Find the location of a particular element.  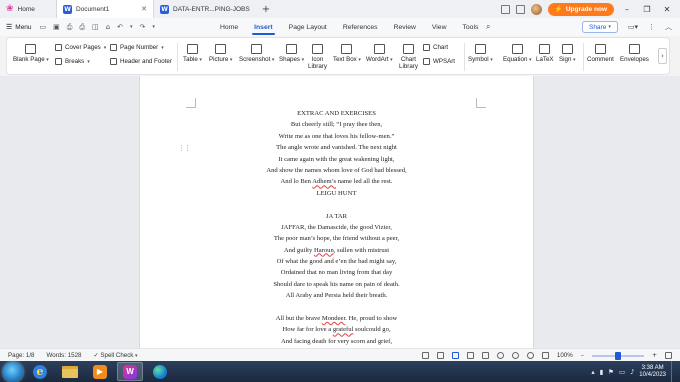

page-number-button: Page Number ▾ is located at coordinates (137, 47).